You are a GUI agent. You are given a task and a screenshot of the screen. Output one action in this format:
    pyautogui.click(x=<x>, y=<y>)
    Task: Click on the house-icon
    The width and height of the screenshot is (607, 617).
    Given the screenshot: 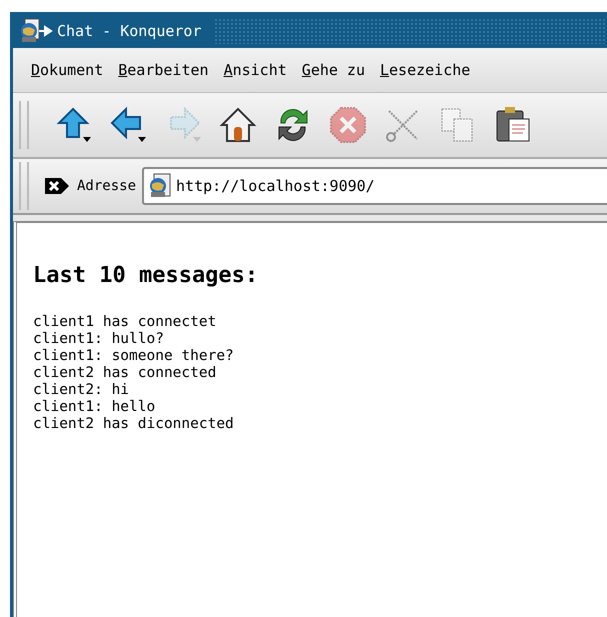 What is the action you would take?
    pyautogui.click(x=238, y=125)
    